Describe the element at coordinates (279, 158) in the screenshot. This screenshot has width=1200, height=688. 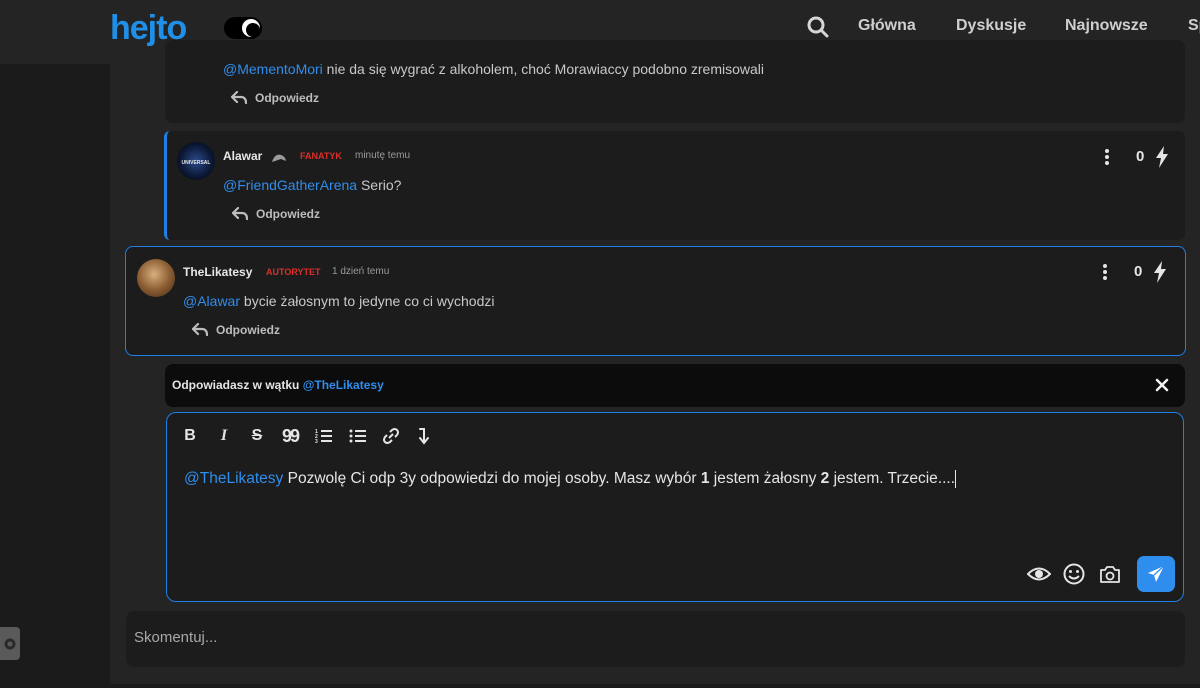
I see `user-badge-icon` at that location.